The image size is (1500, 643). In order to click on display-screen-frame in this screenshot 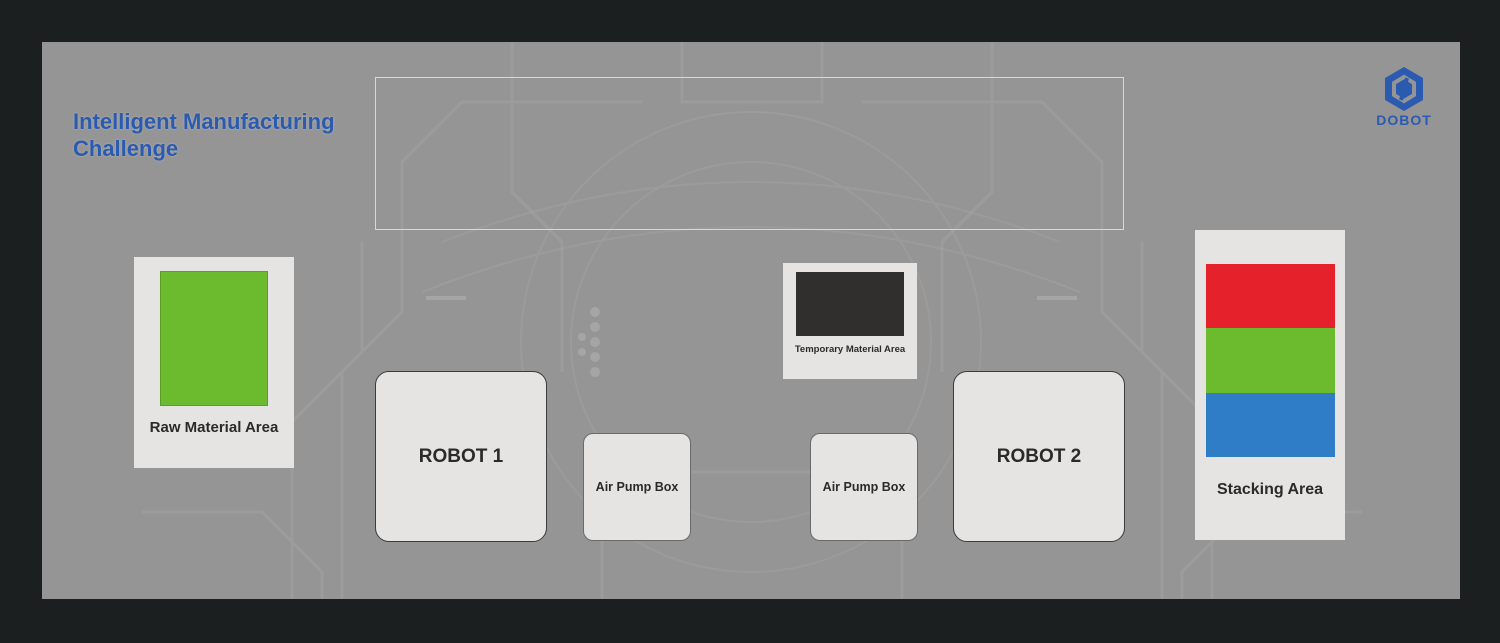, I will do `click(749, 153)`.